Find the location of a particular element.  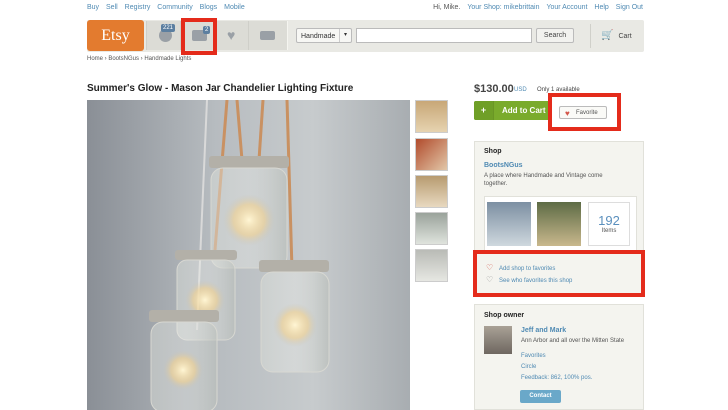

chevron-down-icon: ▾ is located at coordinates (345, 35).